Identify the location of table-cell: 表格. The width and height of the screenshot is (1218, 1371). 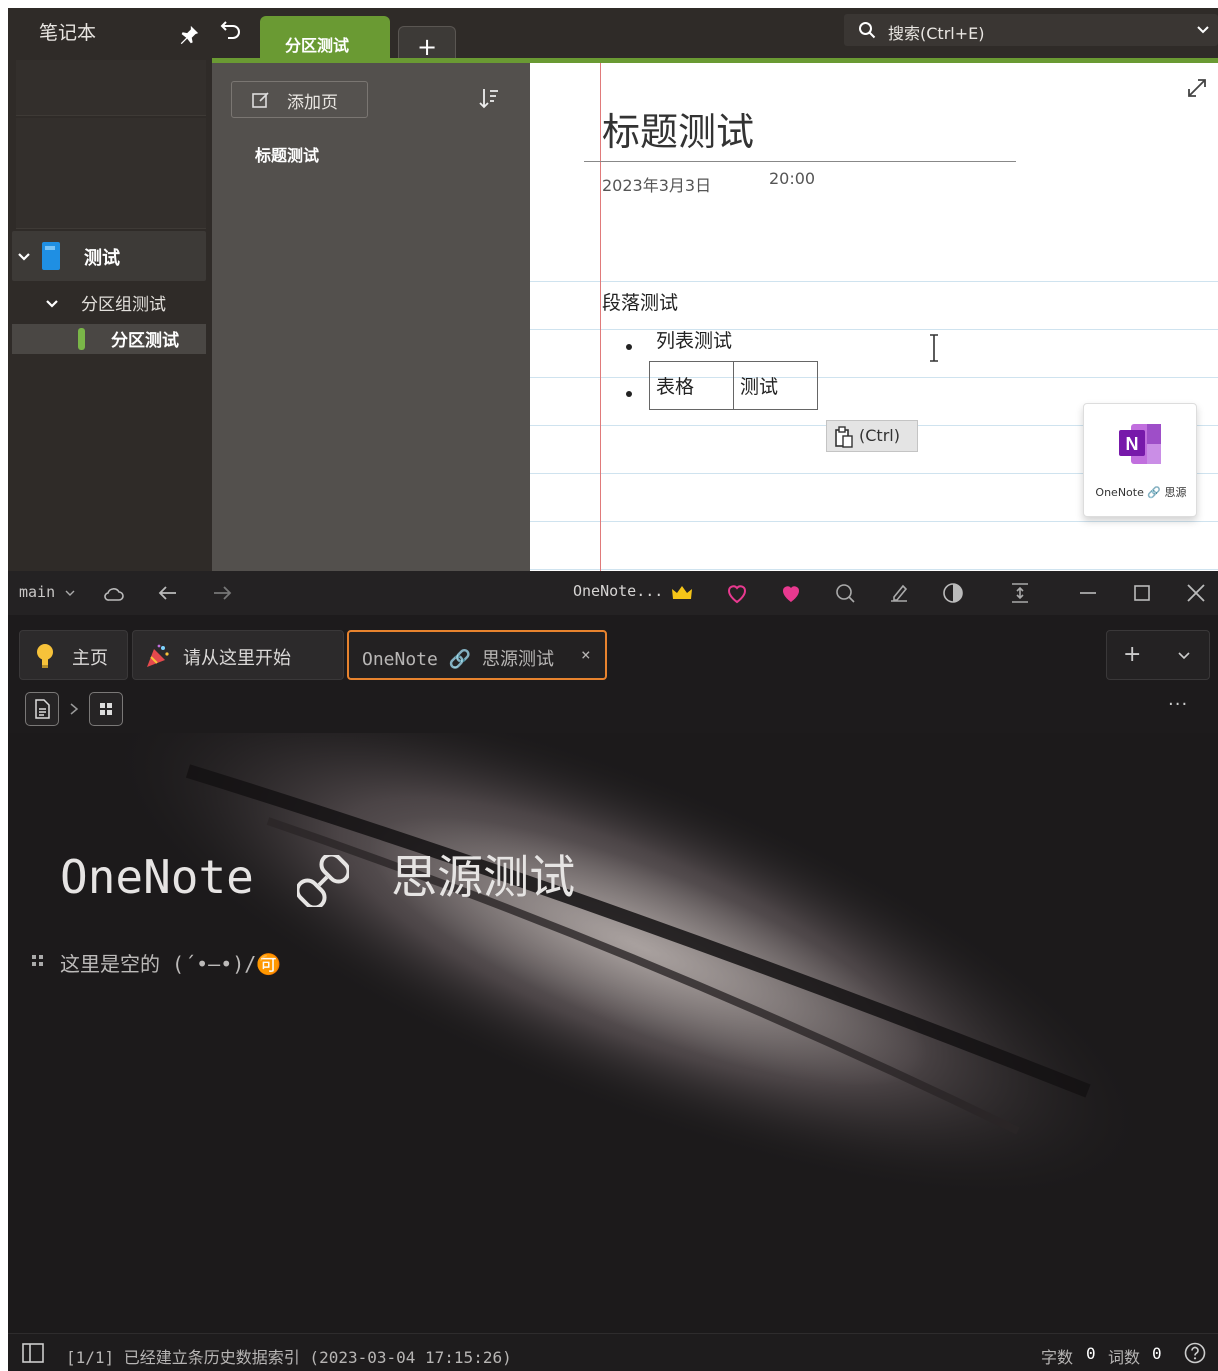
(691, 385).